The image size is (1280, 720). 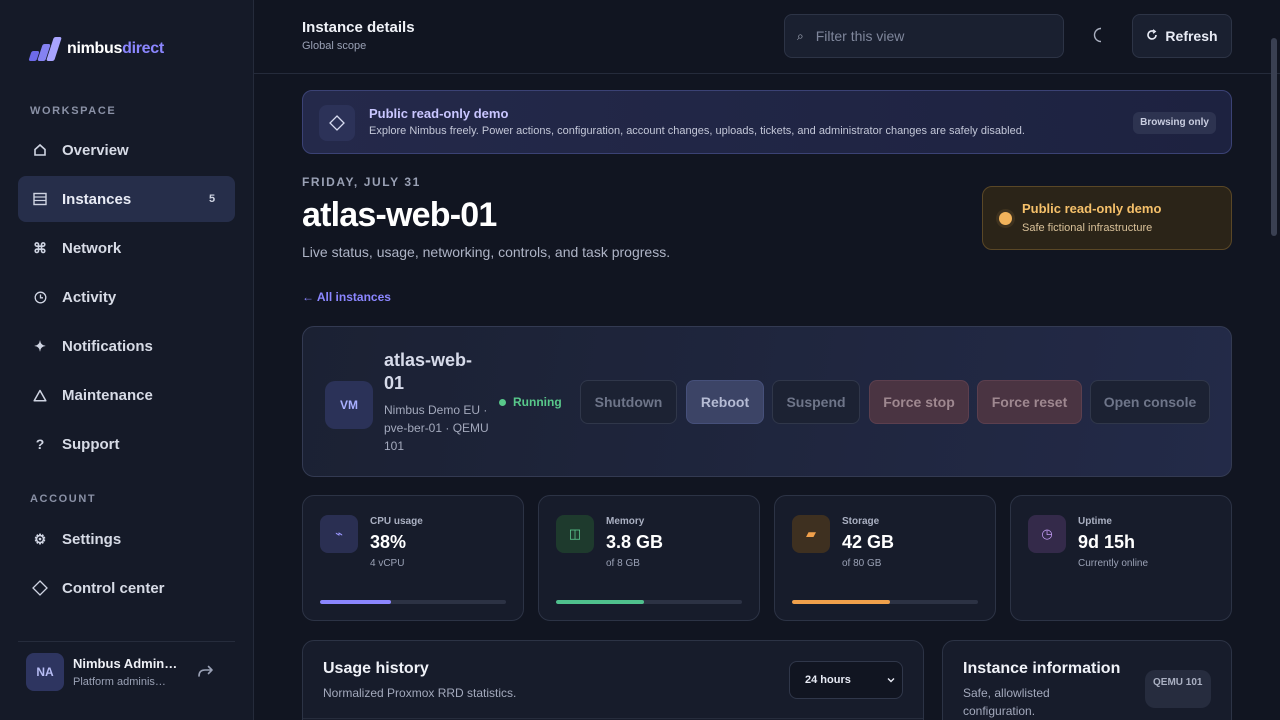 I want to click on search-input, so click(x=925, y=36).